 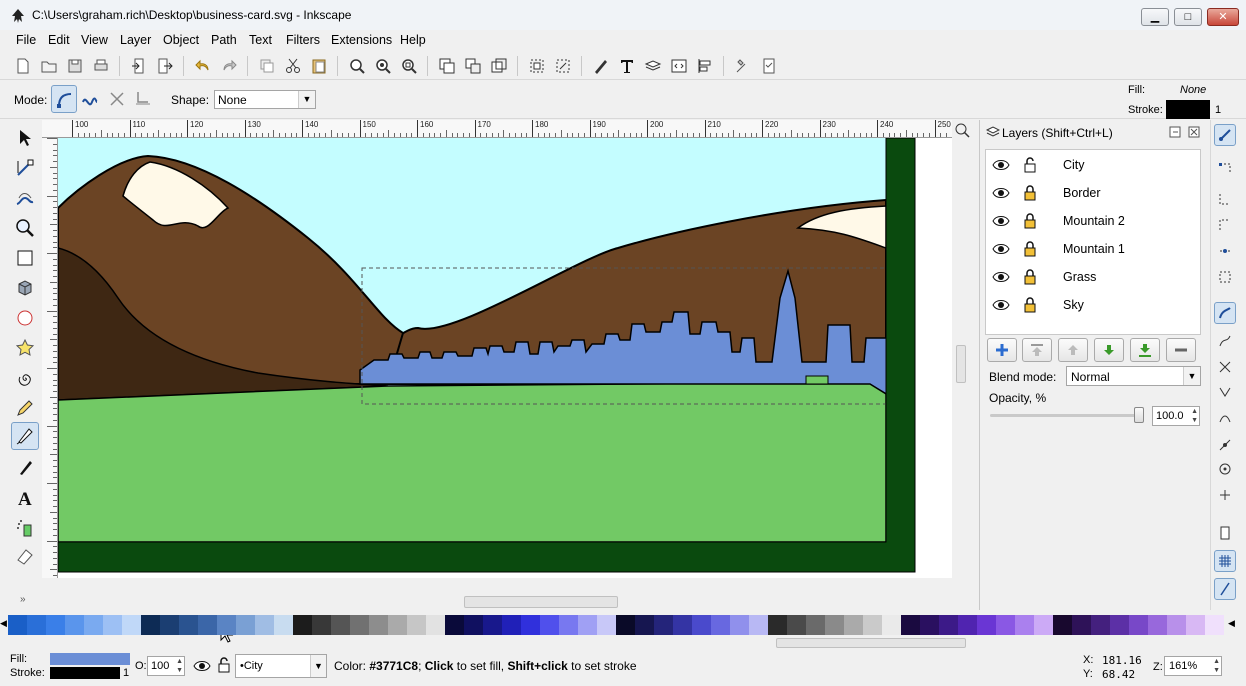 What do you see at coordinates (25, 288) in the screenshot?
I see `3d-box-tool` at bounding box center [25, 288].